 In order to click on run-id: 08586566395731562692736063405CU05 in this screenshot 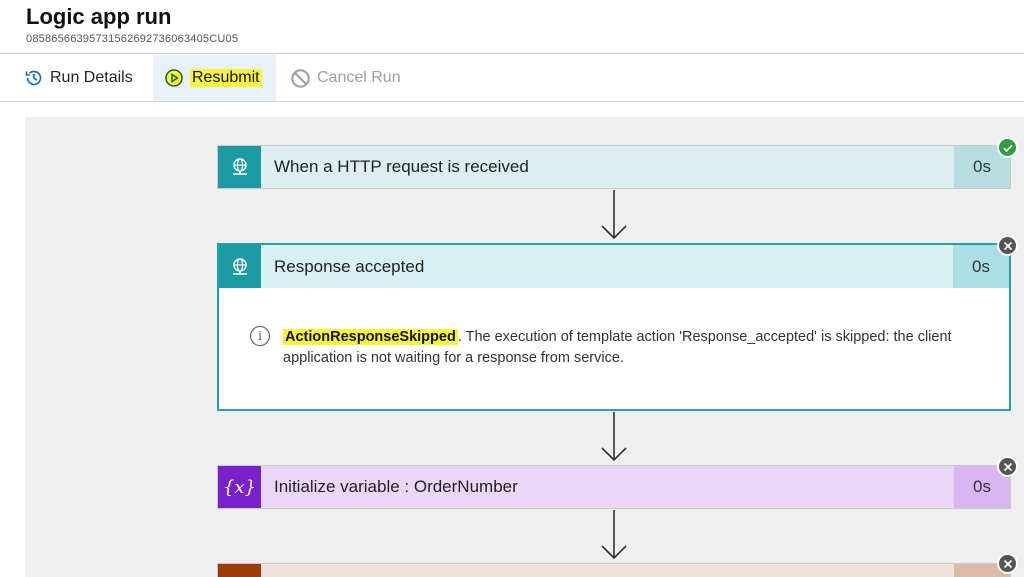, I will do `click(132, 39)`.